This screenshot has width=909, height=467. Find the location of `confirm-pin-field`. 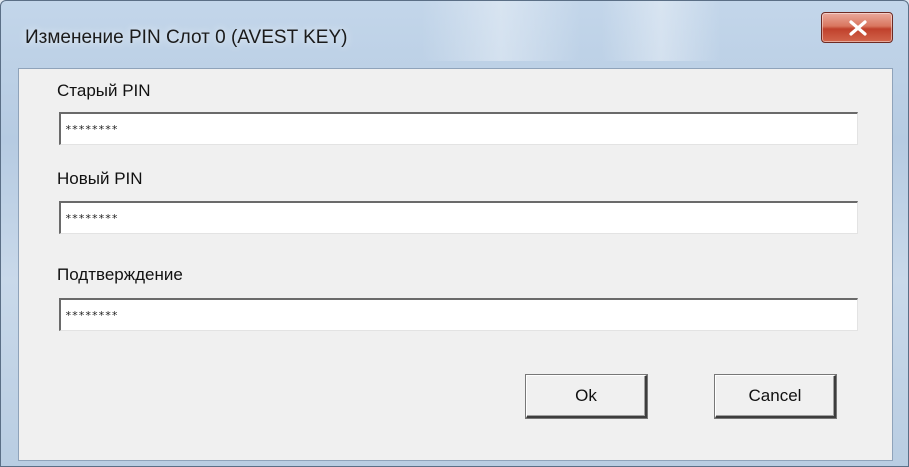

confirm-pin-field is located at coordinates (458, 314).